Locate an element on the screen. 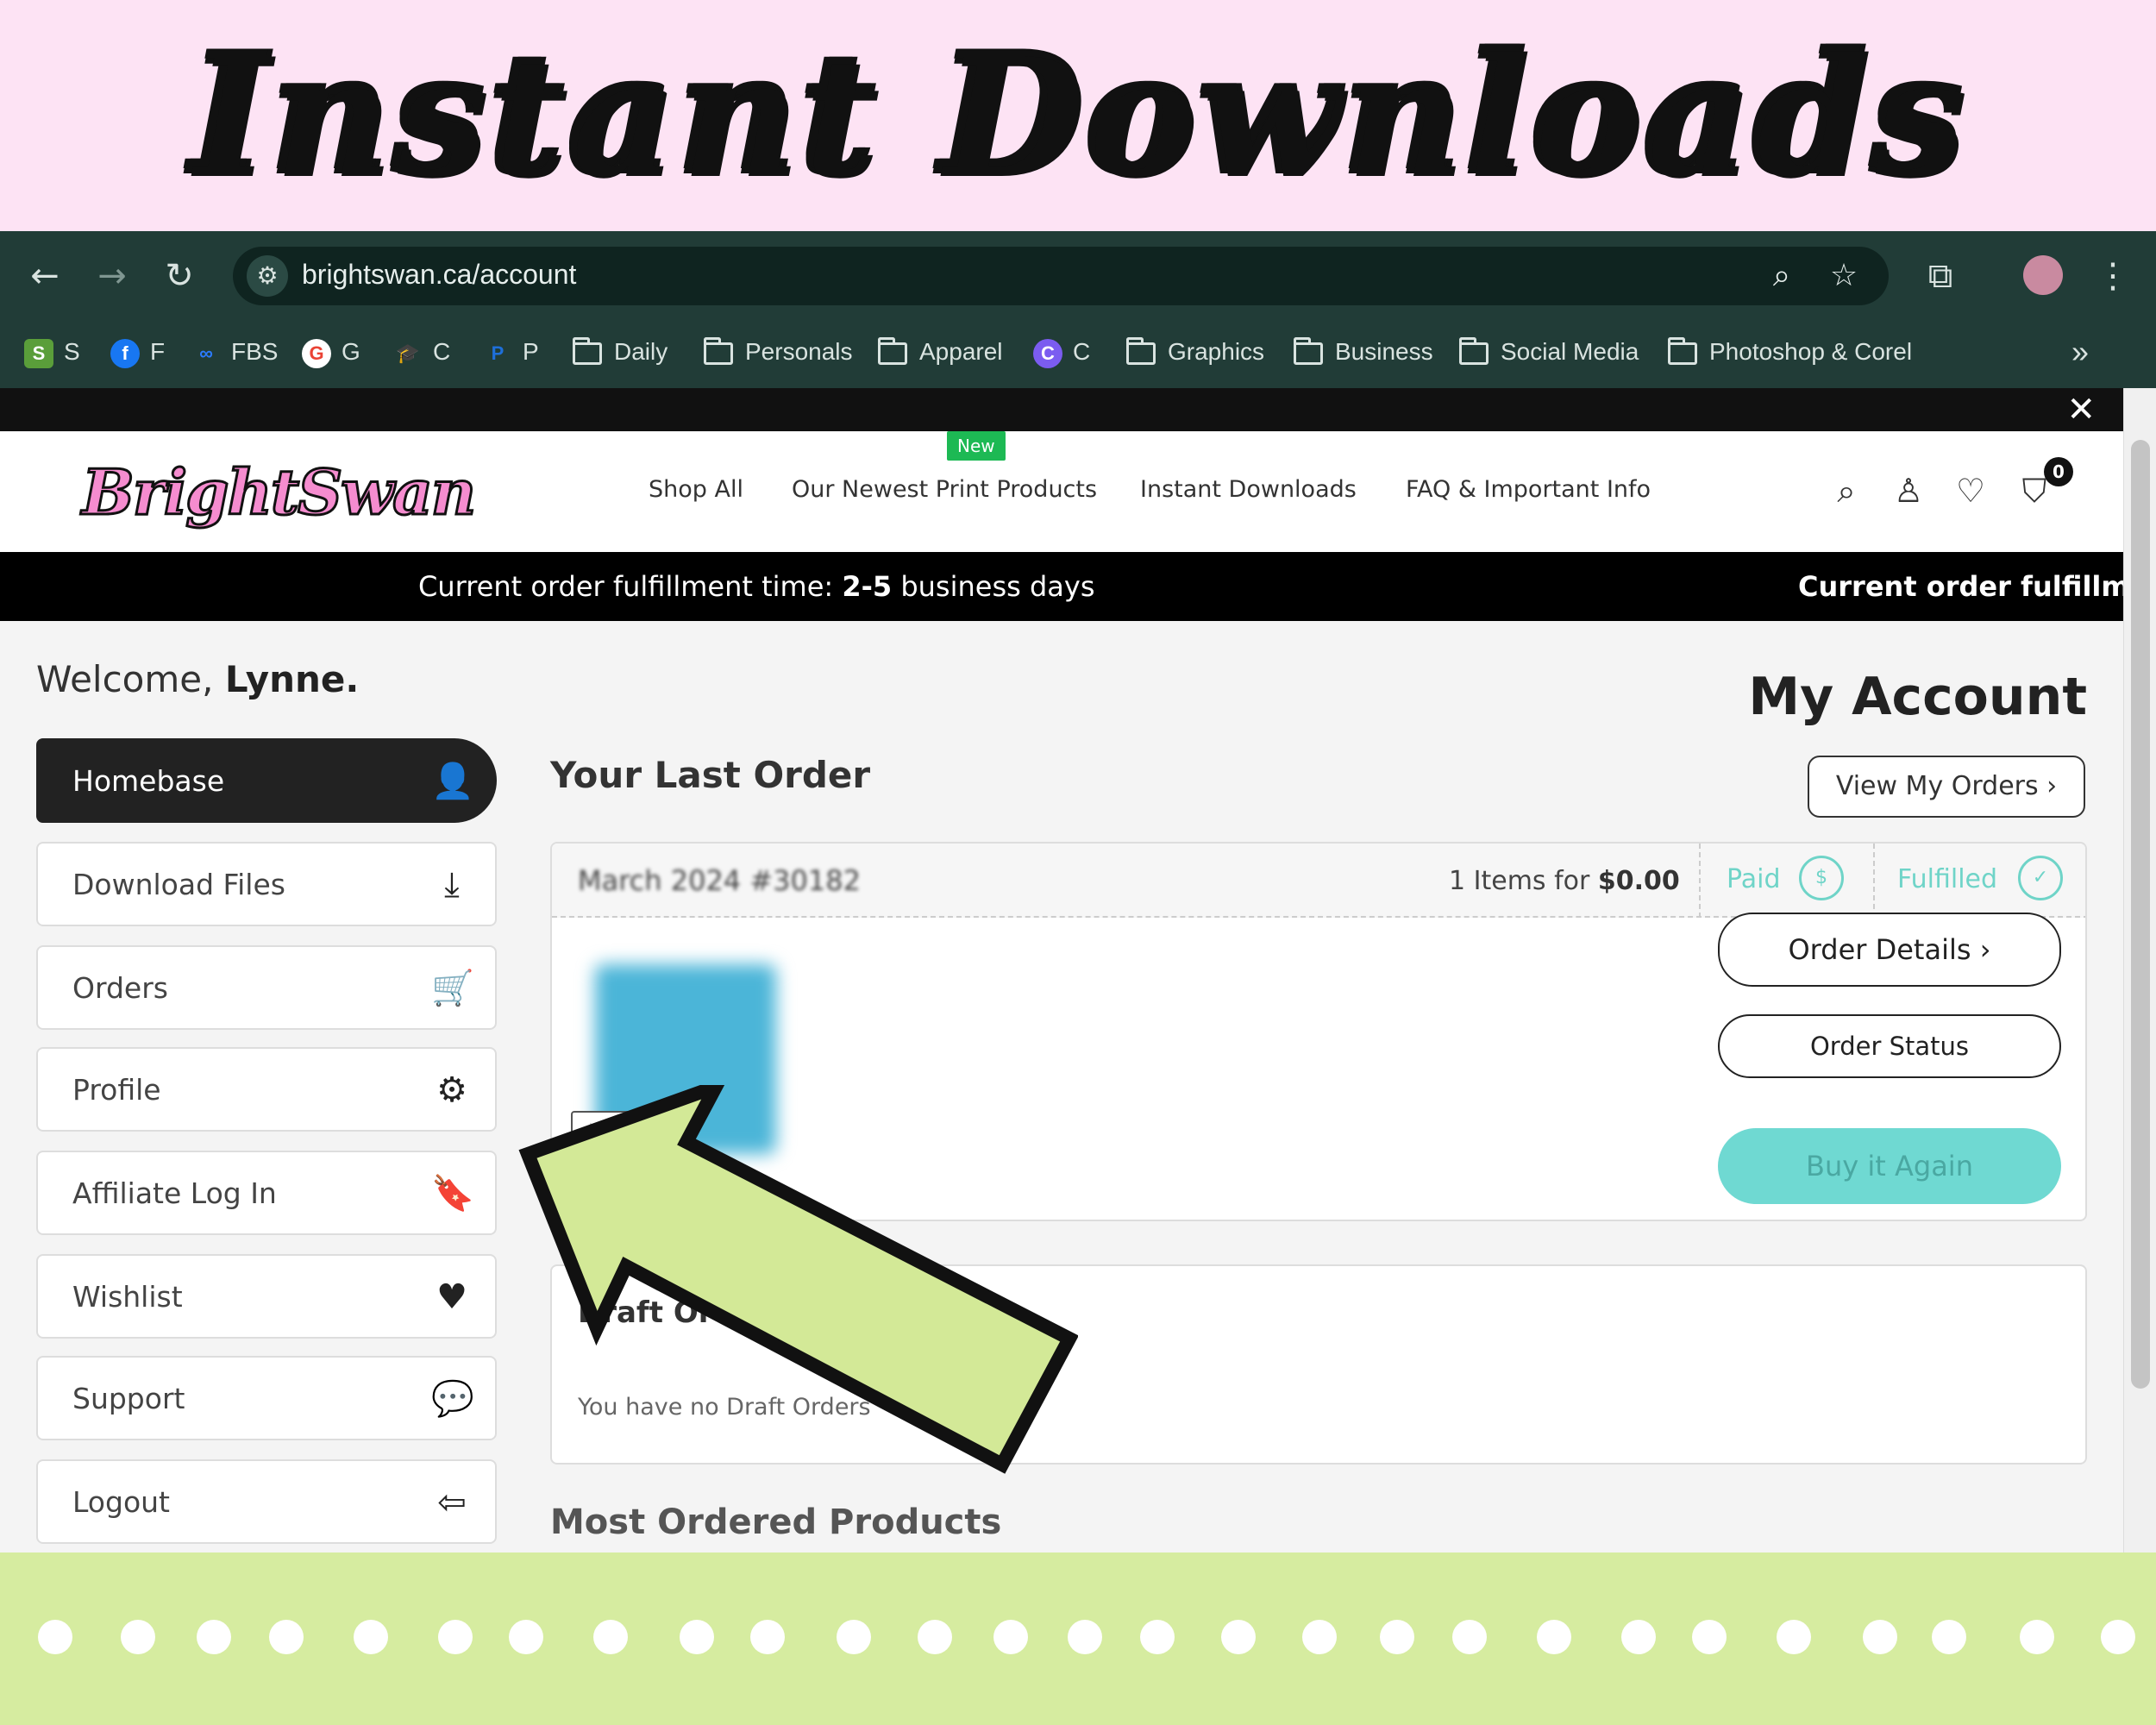 Image resolution: width=2156 pixels, height=1725 pixels. search-icon: ⌕ is located at coordinates (1847, 491).